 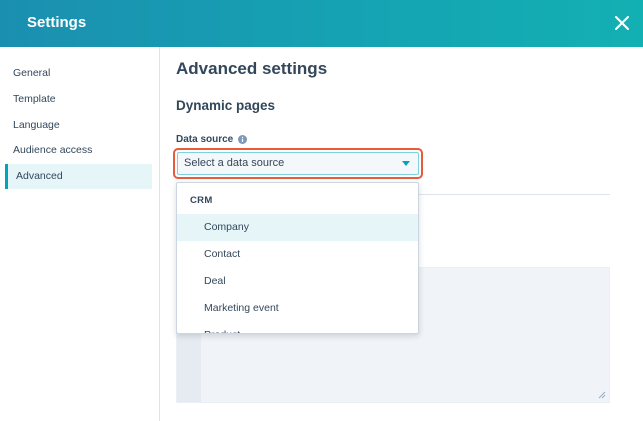 I want to click on close-icon, so click(x=622, y=23).